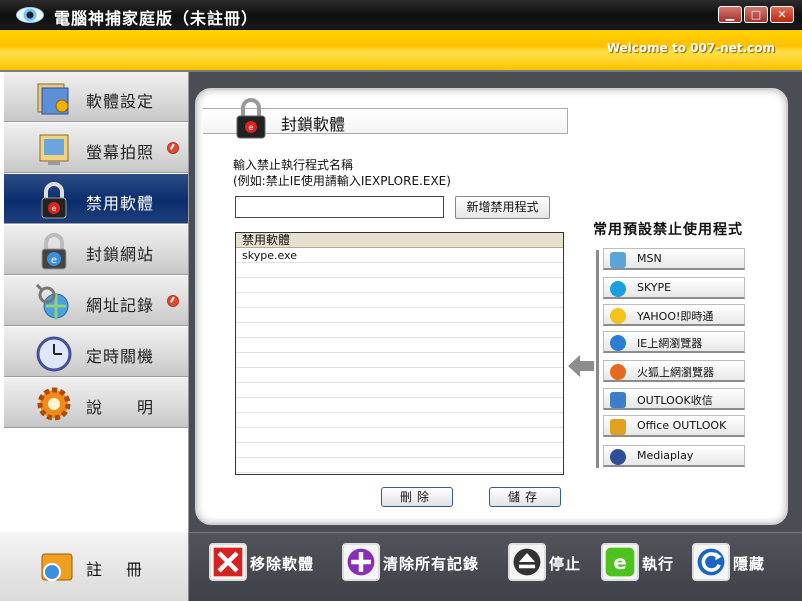 The width and height of the screenshot is (802, 601). Describe the element at coordinates (120, 152) in the screenshot. I see `sidebar-item-label: 螢幕拍照` at that location.